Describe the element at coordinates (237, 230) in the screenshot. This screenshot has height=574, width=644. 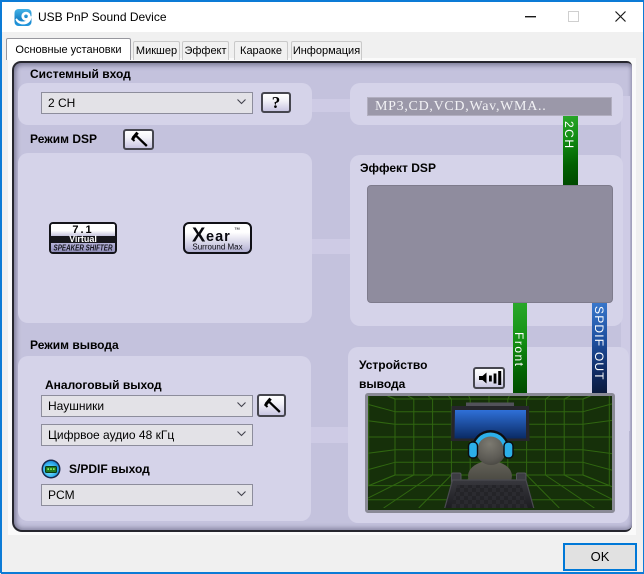
I see `svg-text: ™` at that location.